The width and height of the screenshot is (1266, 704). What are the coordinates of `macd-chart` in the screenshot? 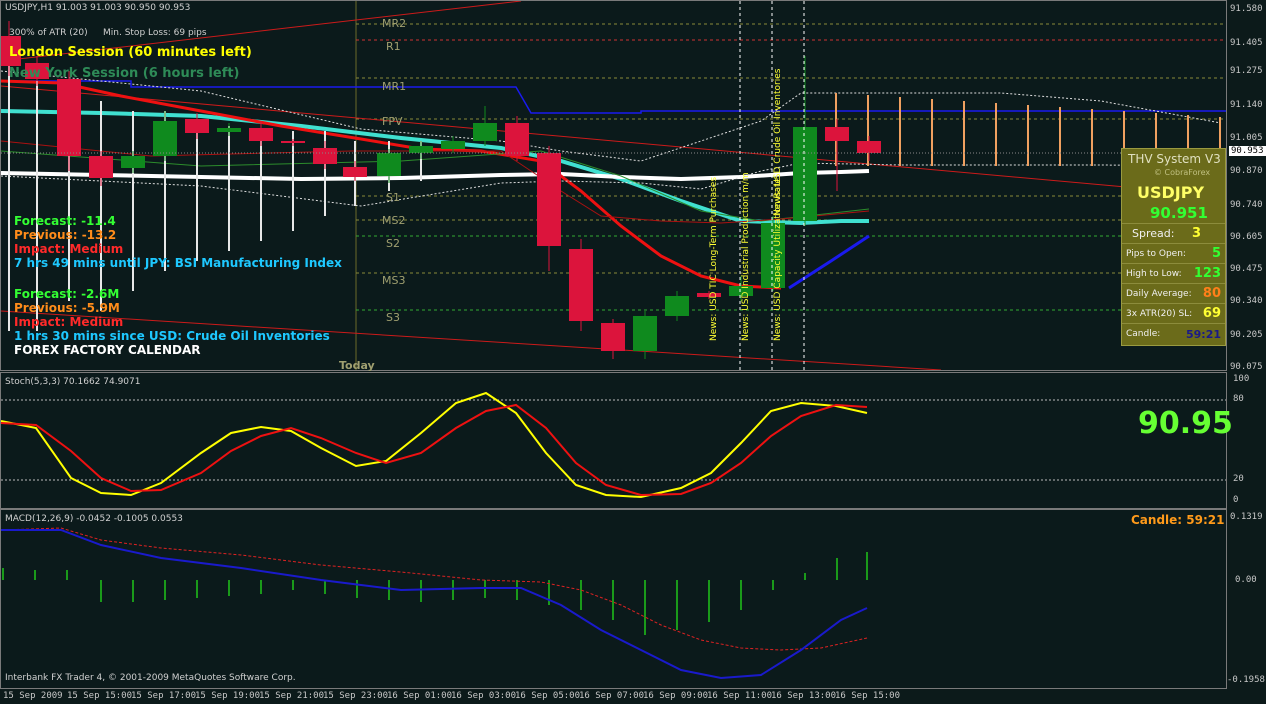 It's located at (434, 603).